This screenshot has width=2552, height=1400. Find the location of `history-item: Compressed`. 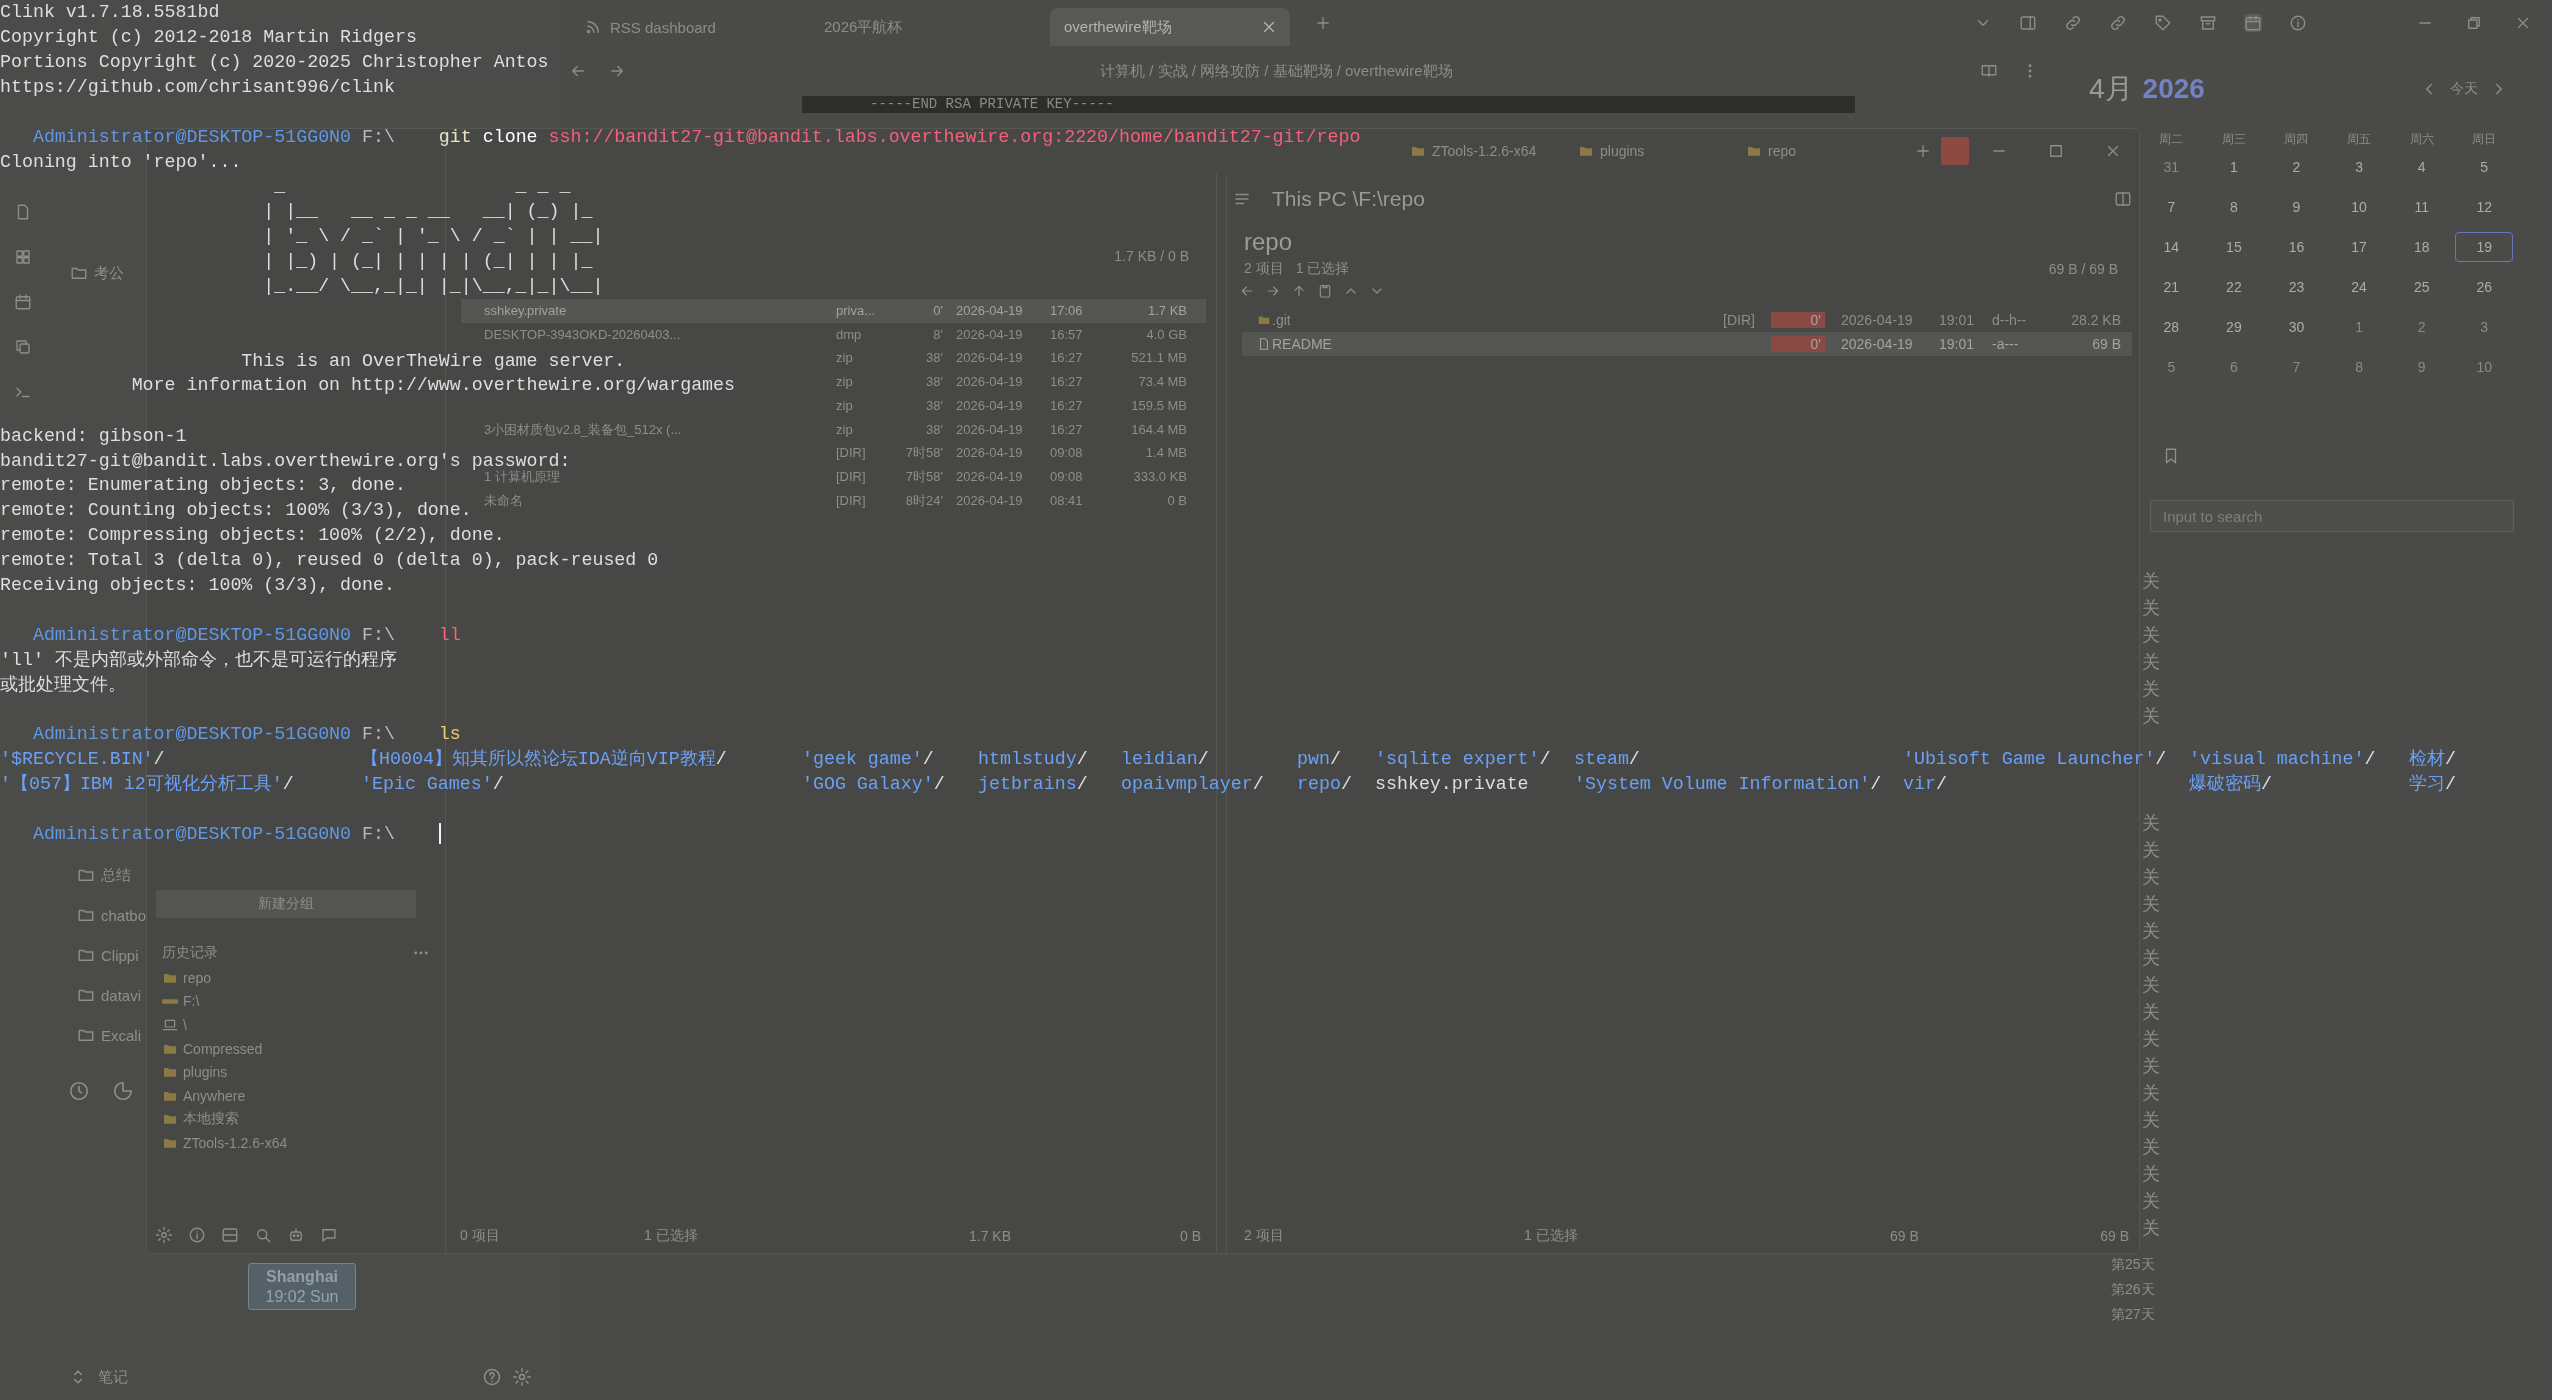

history-item: Compressed is located at coordinates (296, 1048).